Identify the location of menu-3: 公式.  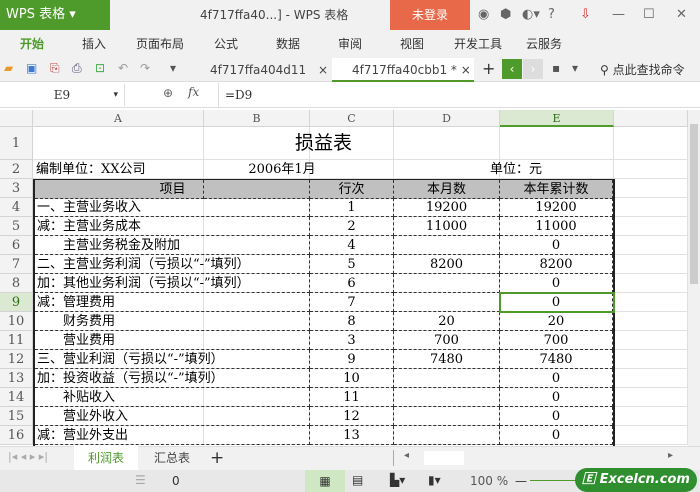
(226, 44).